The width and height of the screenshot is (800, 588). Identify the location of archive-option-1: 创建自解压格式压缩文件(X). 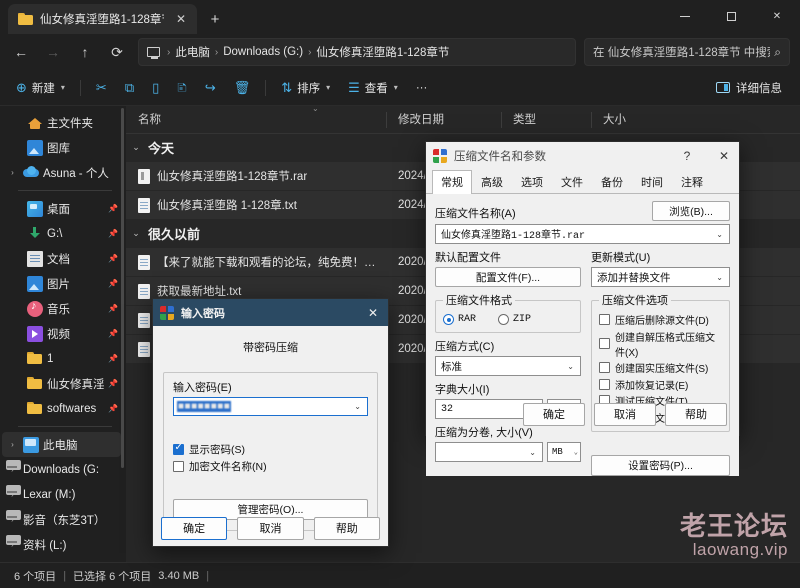
(660, 344).